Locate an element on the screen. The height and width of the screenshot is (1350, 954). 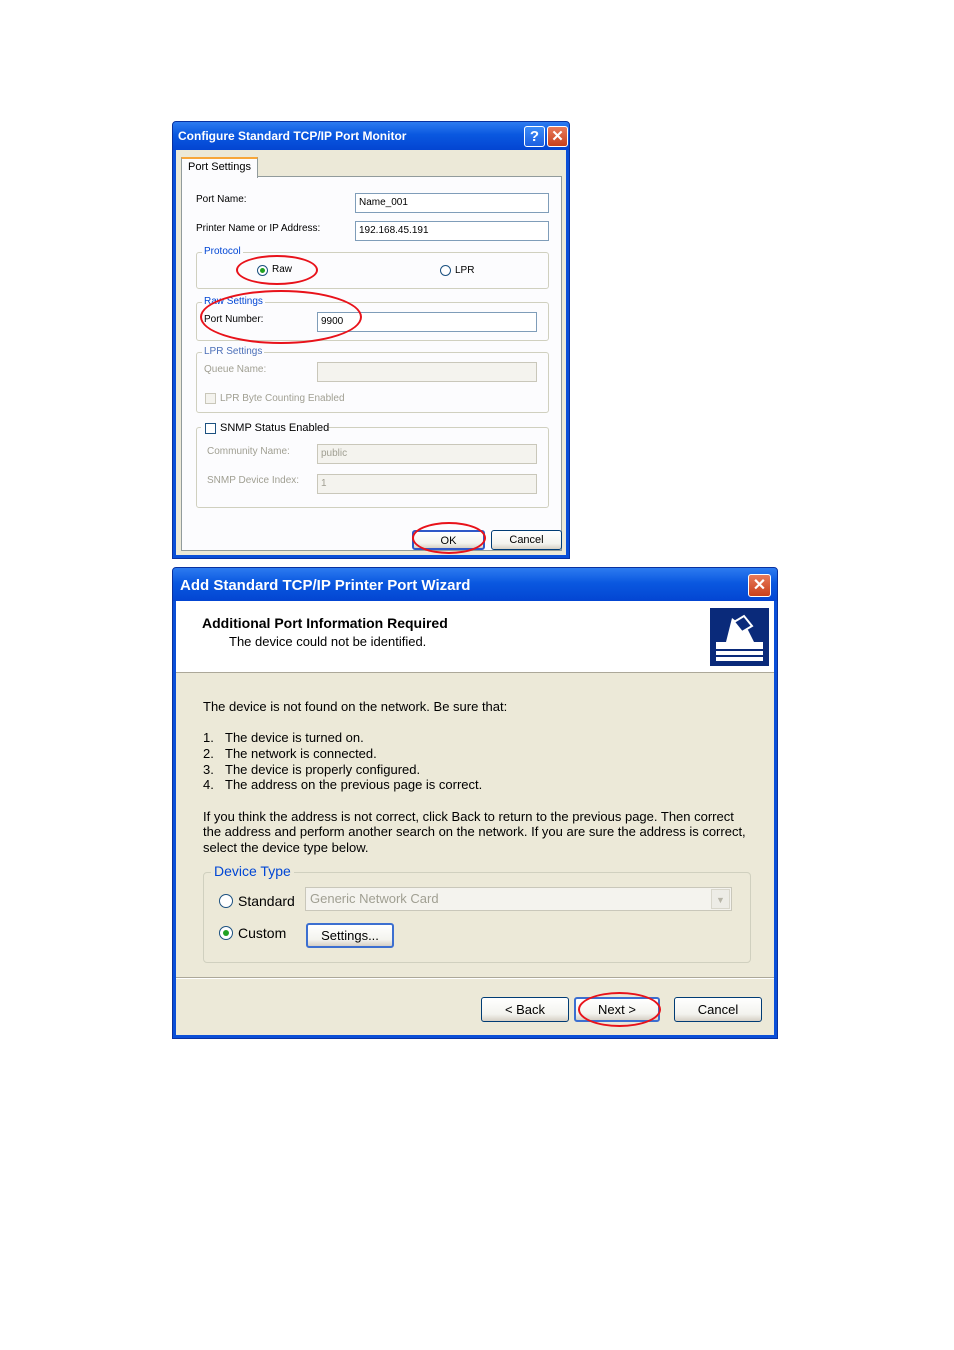
snmp-enabled-label: SNMP Status Enabled is located at coordinates (275, 428).